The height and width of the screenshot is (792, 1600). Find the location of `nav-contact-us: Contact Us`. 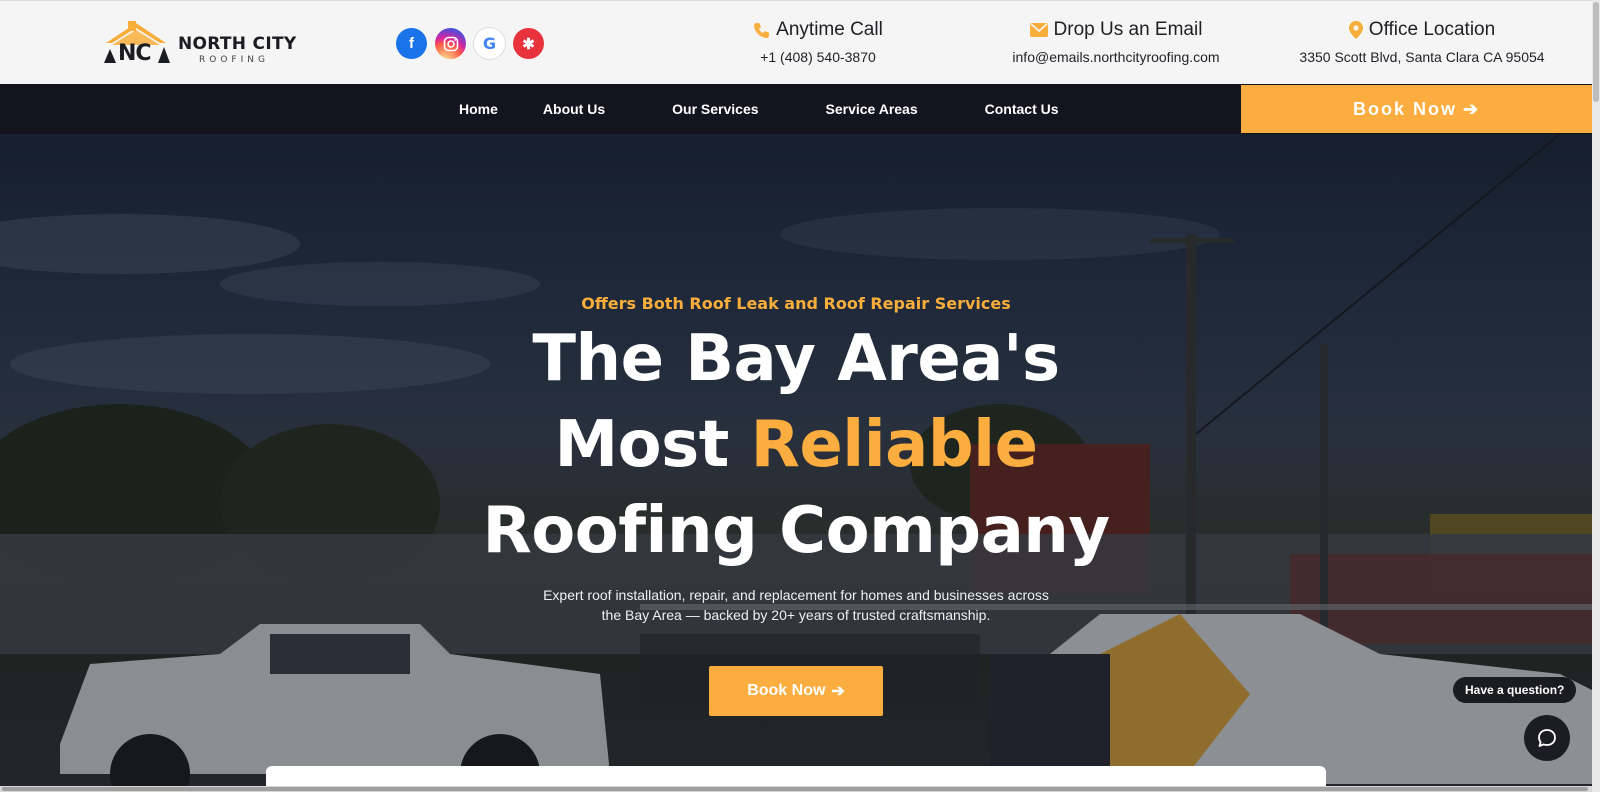

nav-contact-us: Contact Us is located at coordinates (1022, 109).